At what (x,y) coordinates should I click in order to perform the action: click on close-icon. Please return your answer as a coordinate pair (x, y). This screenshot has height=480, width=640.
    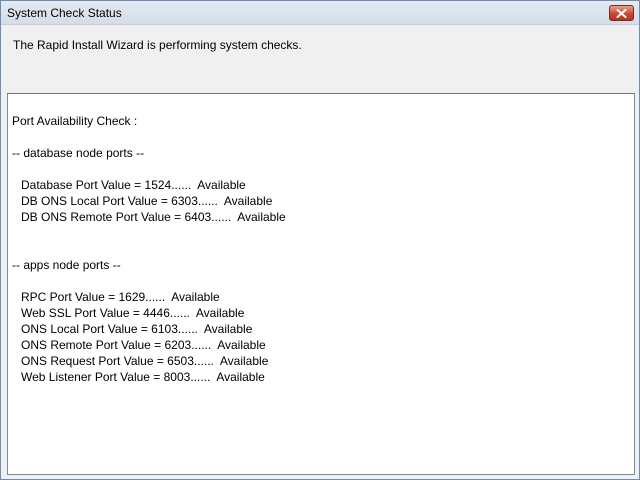
    Looking at the image, I should click on (621, 13).